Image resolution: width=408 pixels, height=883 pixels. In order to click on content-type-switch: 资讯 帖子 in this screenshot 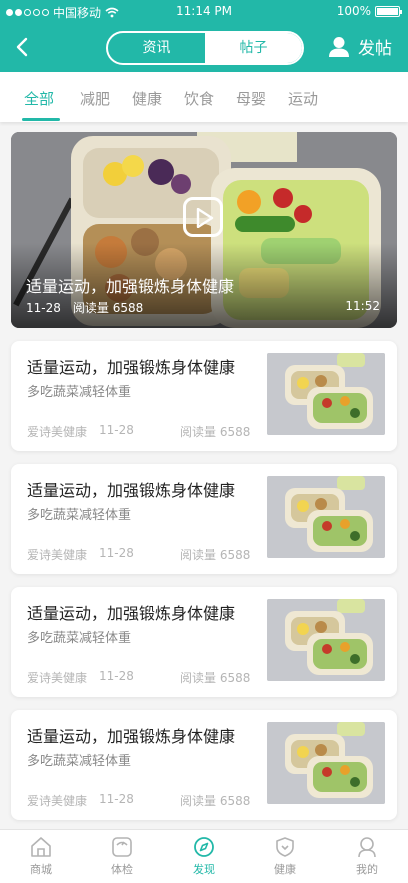, I will do `click(205, 48)`.